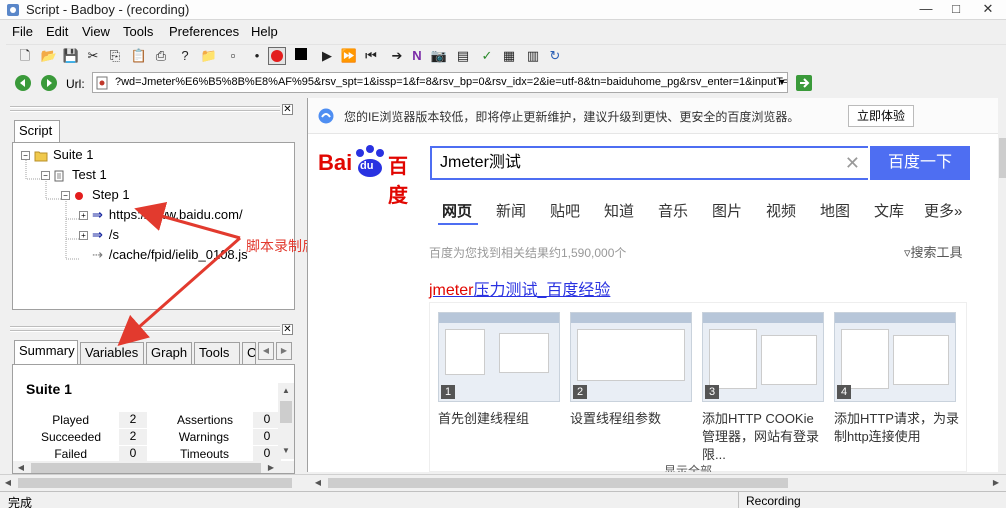  What do you see at coordinates (943, 210) in the screenshot?
I see `nav-tab-more: 更多»` at bounding box center [943, 210].